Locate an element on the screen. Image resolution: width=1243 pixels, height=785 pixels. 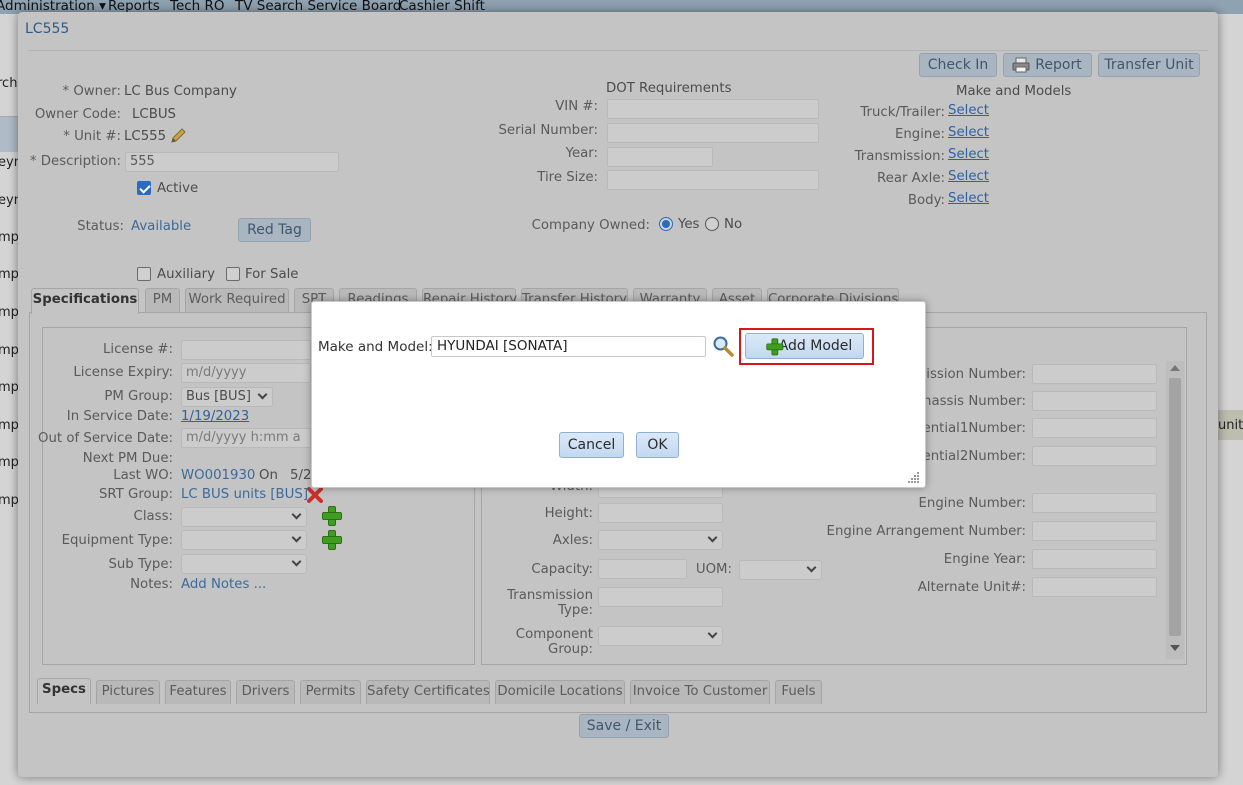
scroll-up-icon is located at coordinates (1175, 368).